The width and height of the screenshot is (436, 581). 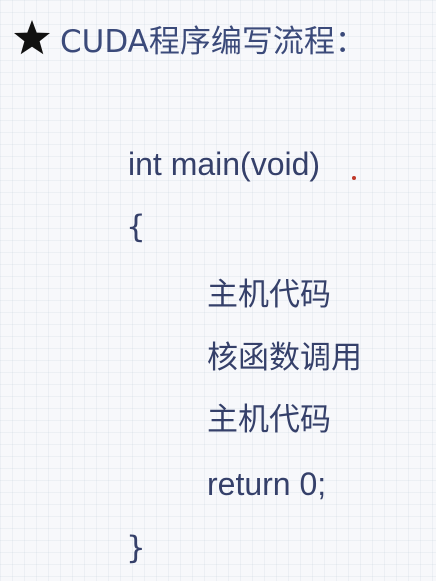 I want to click on code-line-return: return 0;, so click(x=267, y=484).